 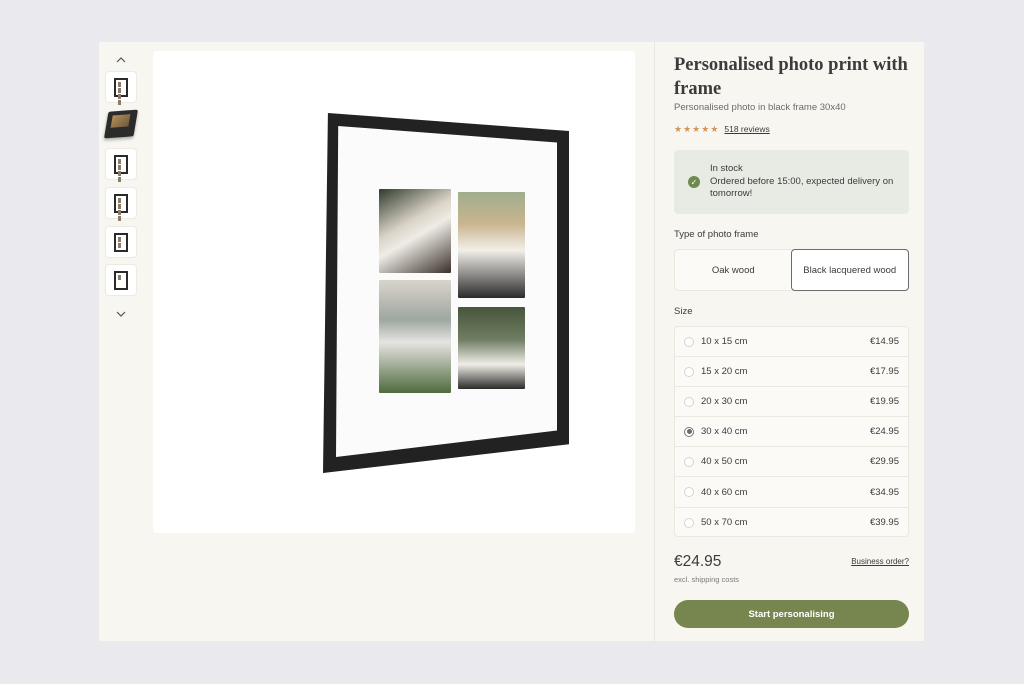 What do you see at coordinates (760, 107) in the screenshot?
I see `product-subtitle: Personalised photo in black frame 30x40` at bounding box center [760, 107].